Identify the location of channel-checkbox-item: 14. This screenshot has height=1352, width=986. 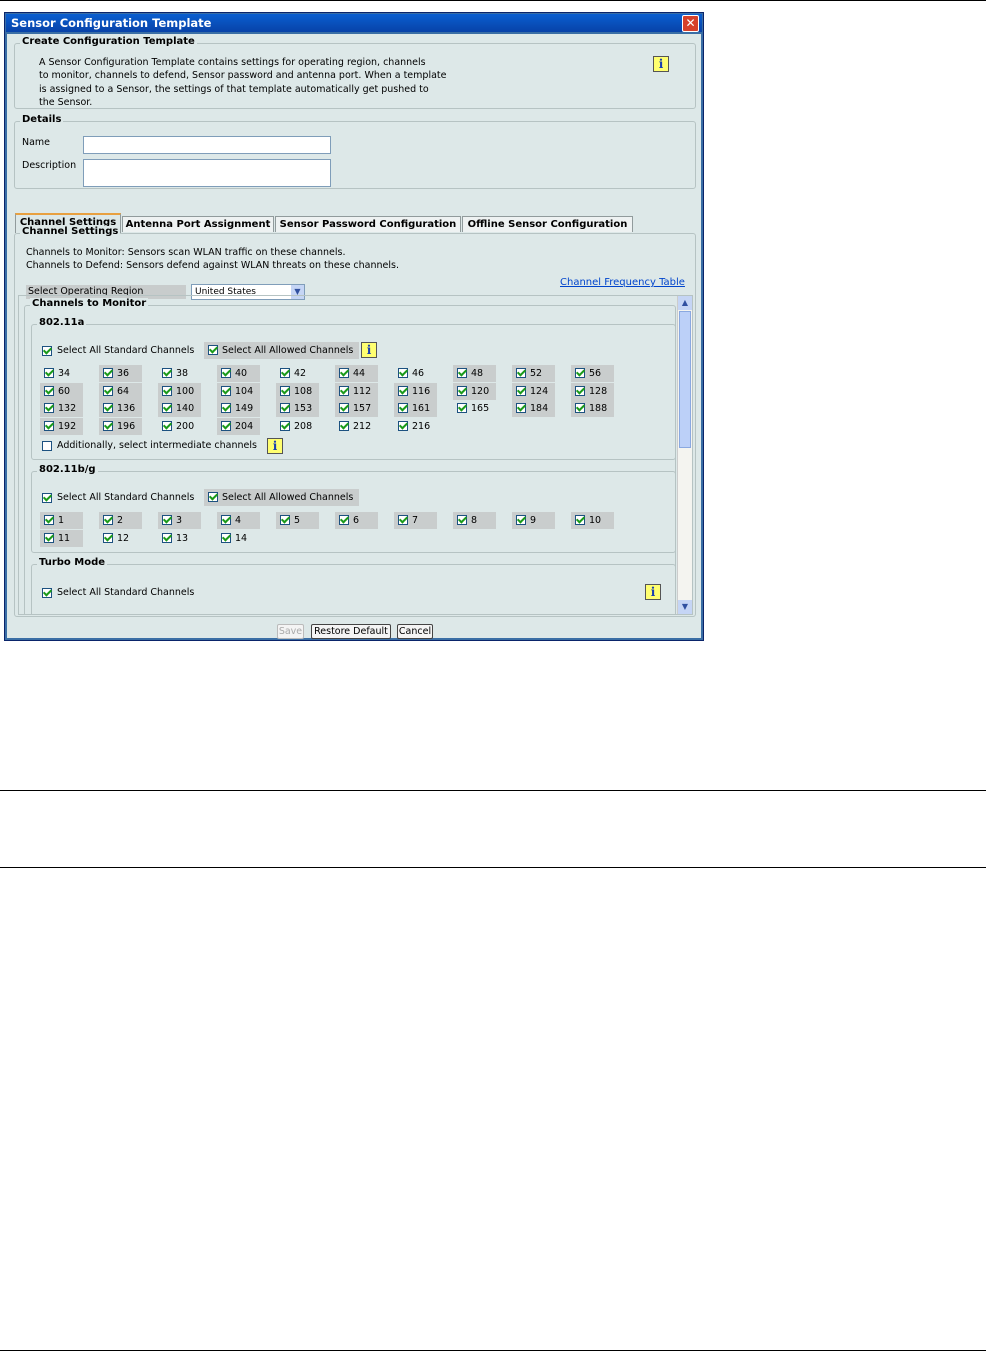
(238, 538).